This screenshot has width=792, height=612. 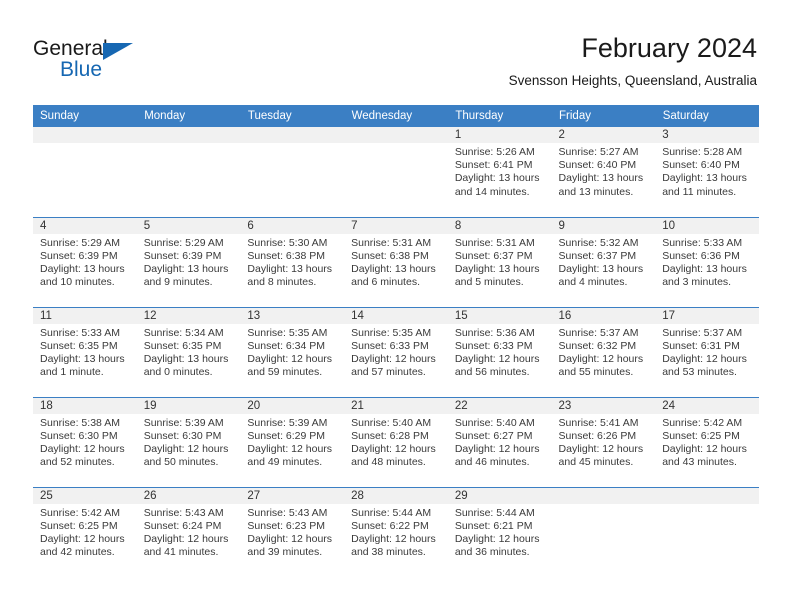 What do you see at coordinates (292, 405) in the screenshot?
I see `day-number: 20` at bounding box center [292, 405].